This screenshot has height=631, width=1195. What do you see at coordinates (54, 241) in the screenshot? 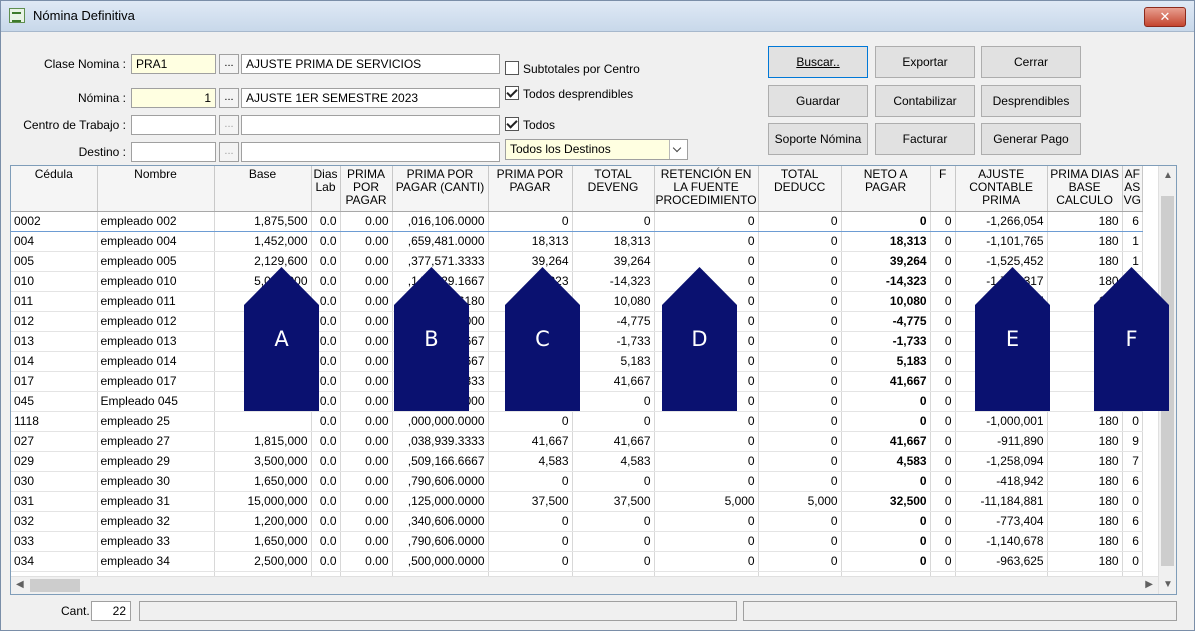
I see `table-cell: 004` at bounding box center [54, 241].